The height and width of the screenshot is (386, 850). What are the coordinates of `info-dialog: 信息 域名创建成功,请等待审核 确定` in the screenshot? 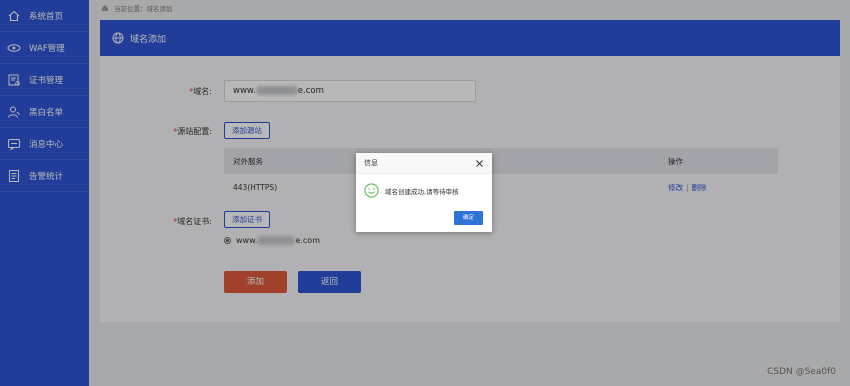 It's located at (424, 192).